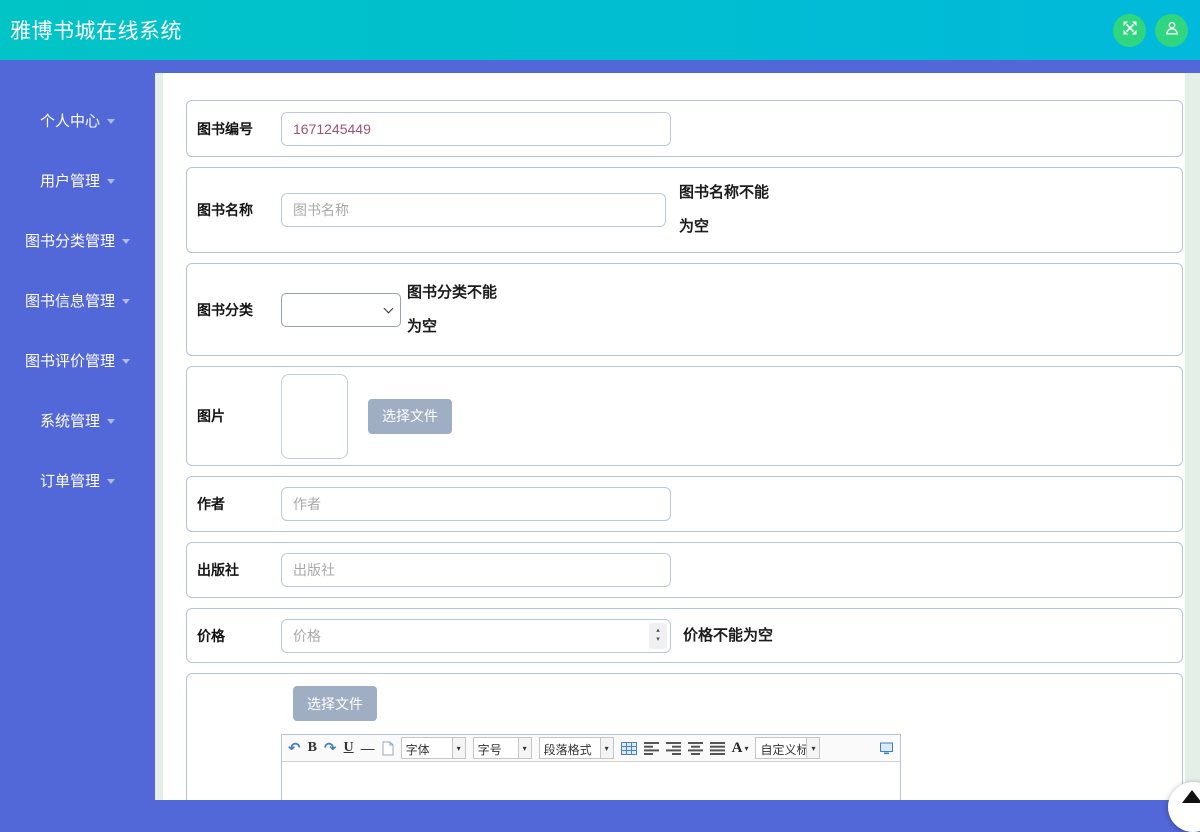  Describe the element at coordinates (70, 360) in the screenshot. I see `sidebar-item-label: 图书评价管理` at that location.